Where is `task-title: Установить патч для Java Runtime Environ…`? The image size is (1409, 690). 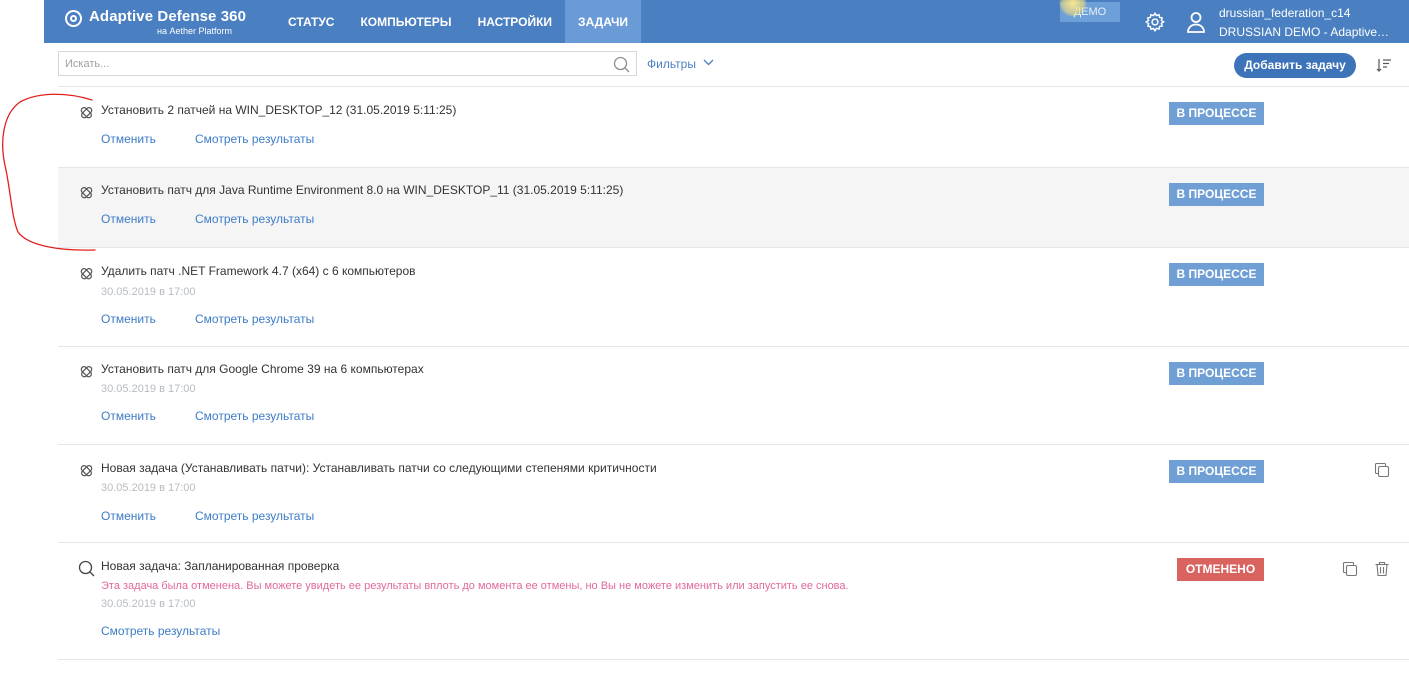 task-title: Установить патч для Java Runtime Environ… is located at coordinates (362, 190).